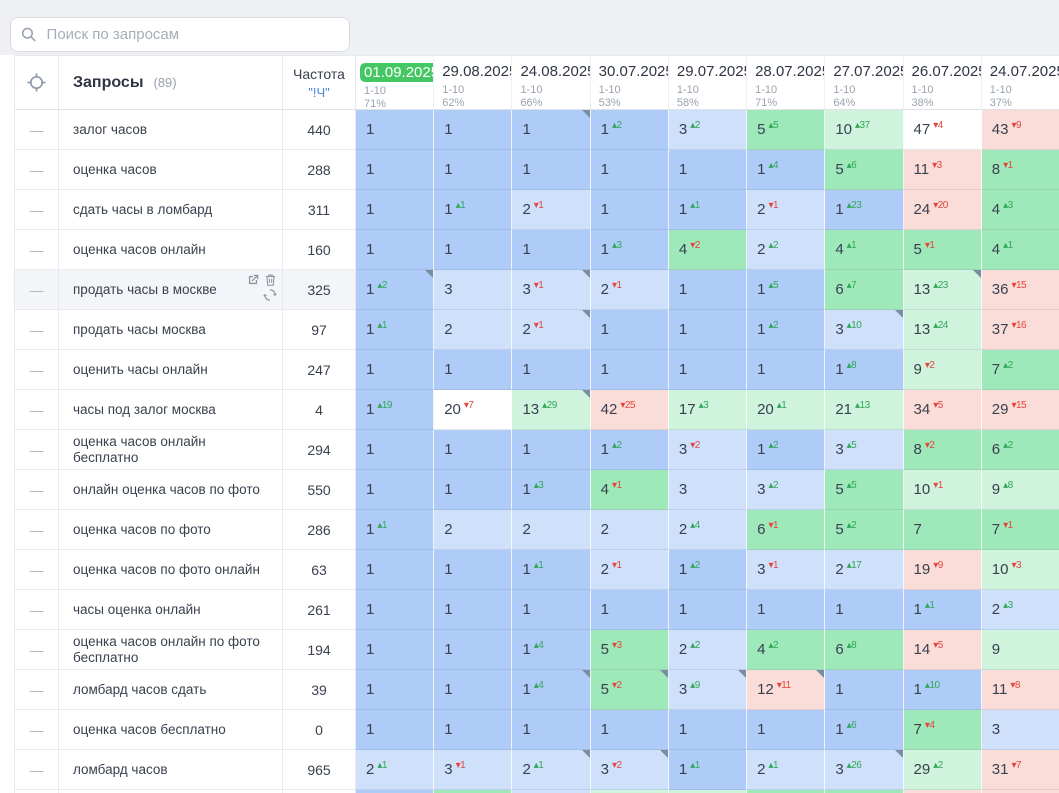 This screenshot has width=1059, height=793. I want to click on position-cell: 9 ▴8, so click(1020, 490).